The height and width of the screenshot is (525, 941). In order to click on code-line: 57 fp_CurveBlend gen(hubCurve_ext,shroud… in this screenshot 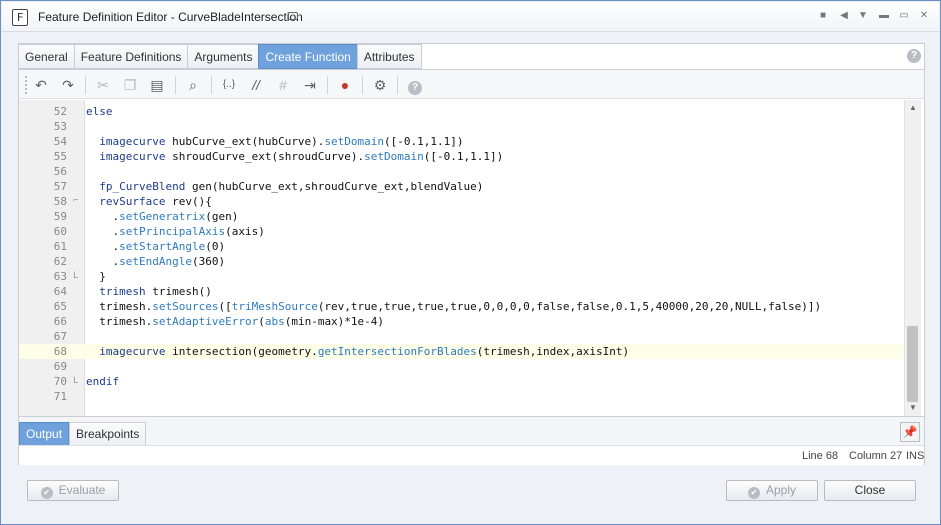, I will do `click(462, 186)`.